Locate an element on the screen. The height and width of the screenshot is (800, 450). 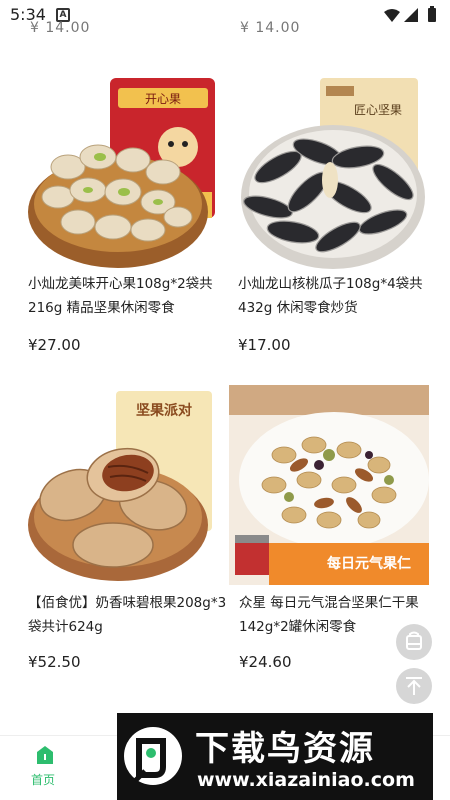
product-title: 小灿龙山核桃瓜子108g*4袋共432g 休闲零食炒货 is located at coordinates (340, 296).